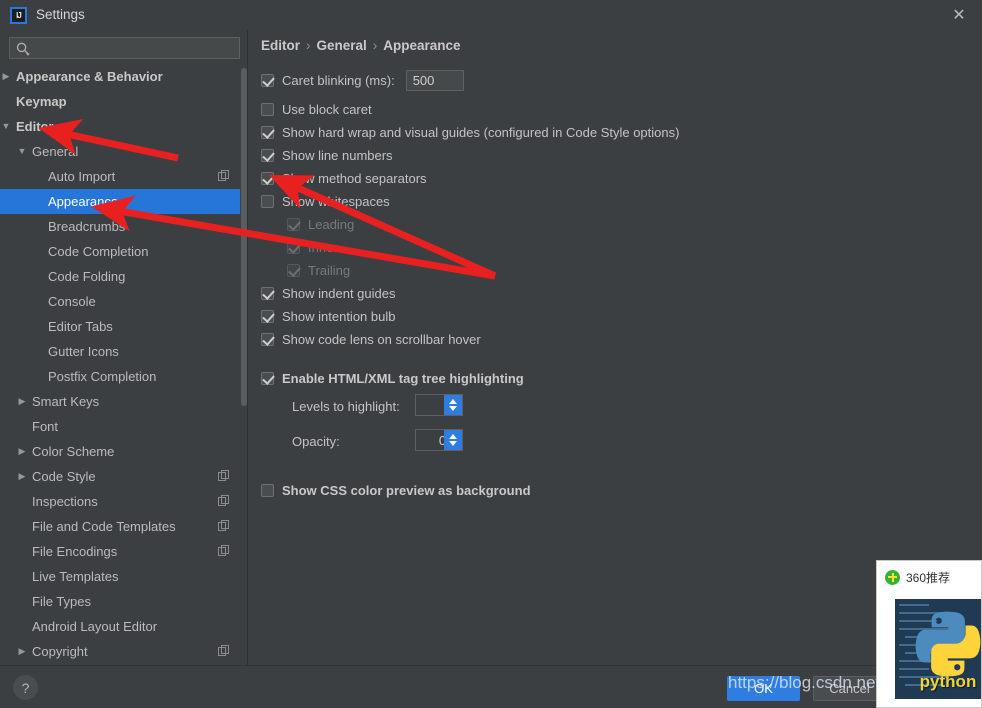  Describe the element at coordinates (95, 626) in the screenshot. I see `sidebar-item-label: Android Layout Editor` at that location.